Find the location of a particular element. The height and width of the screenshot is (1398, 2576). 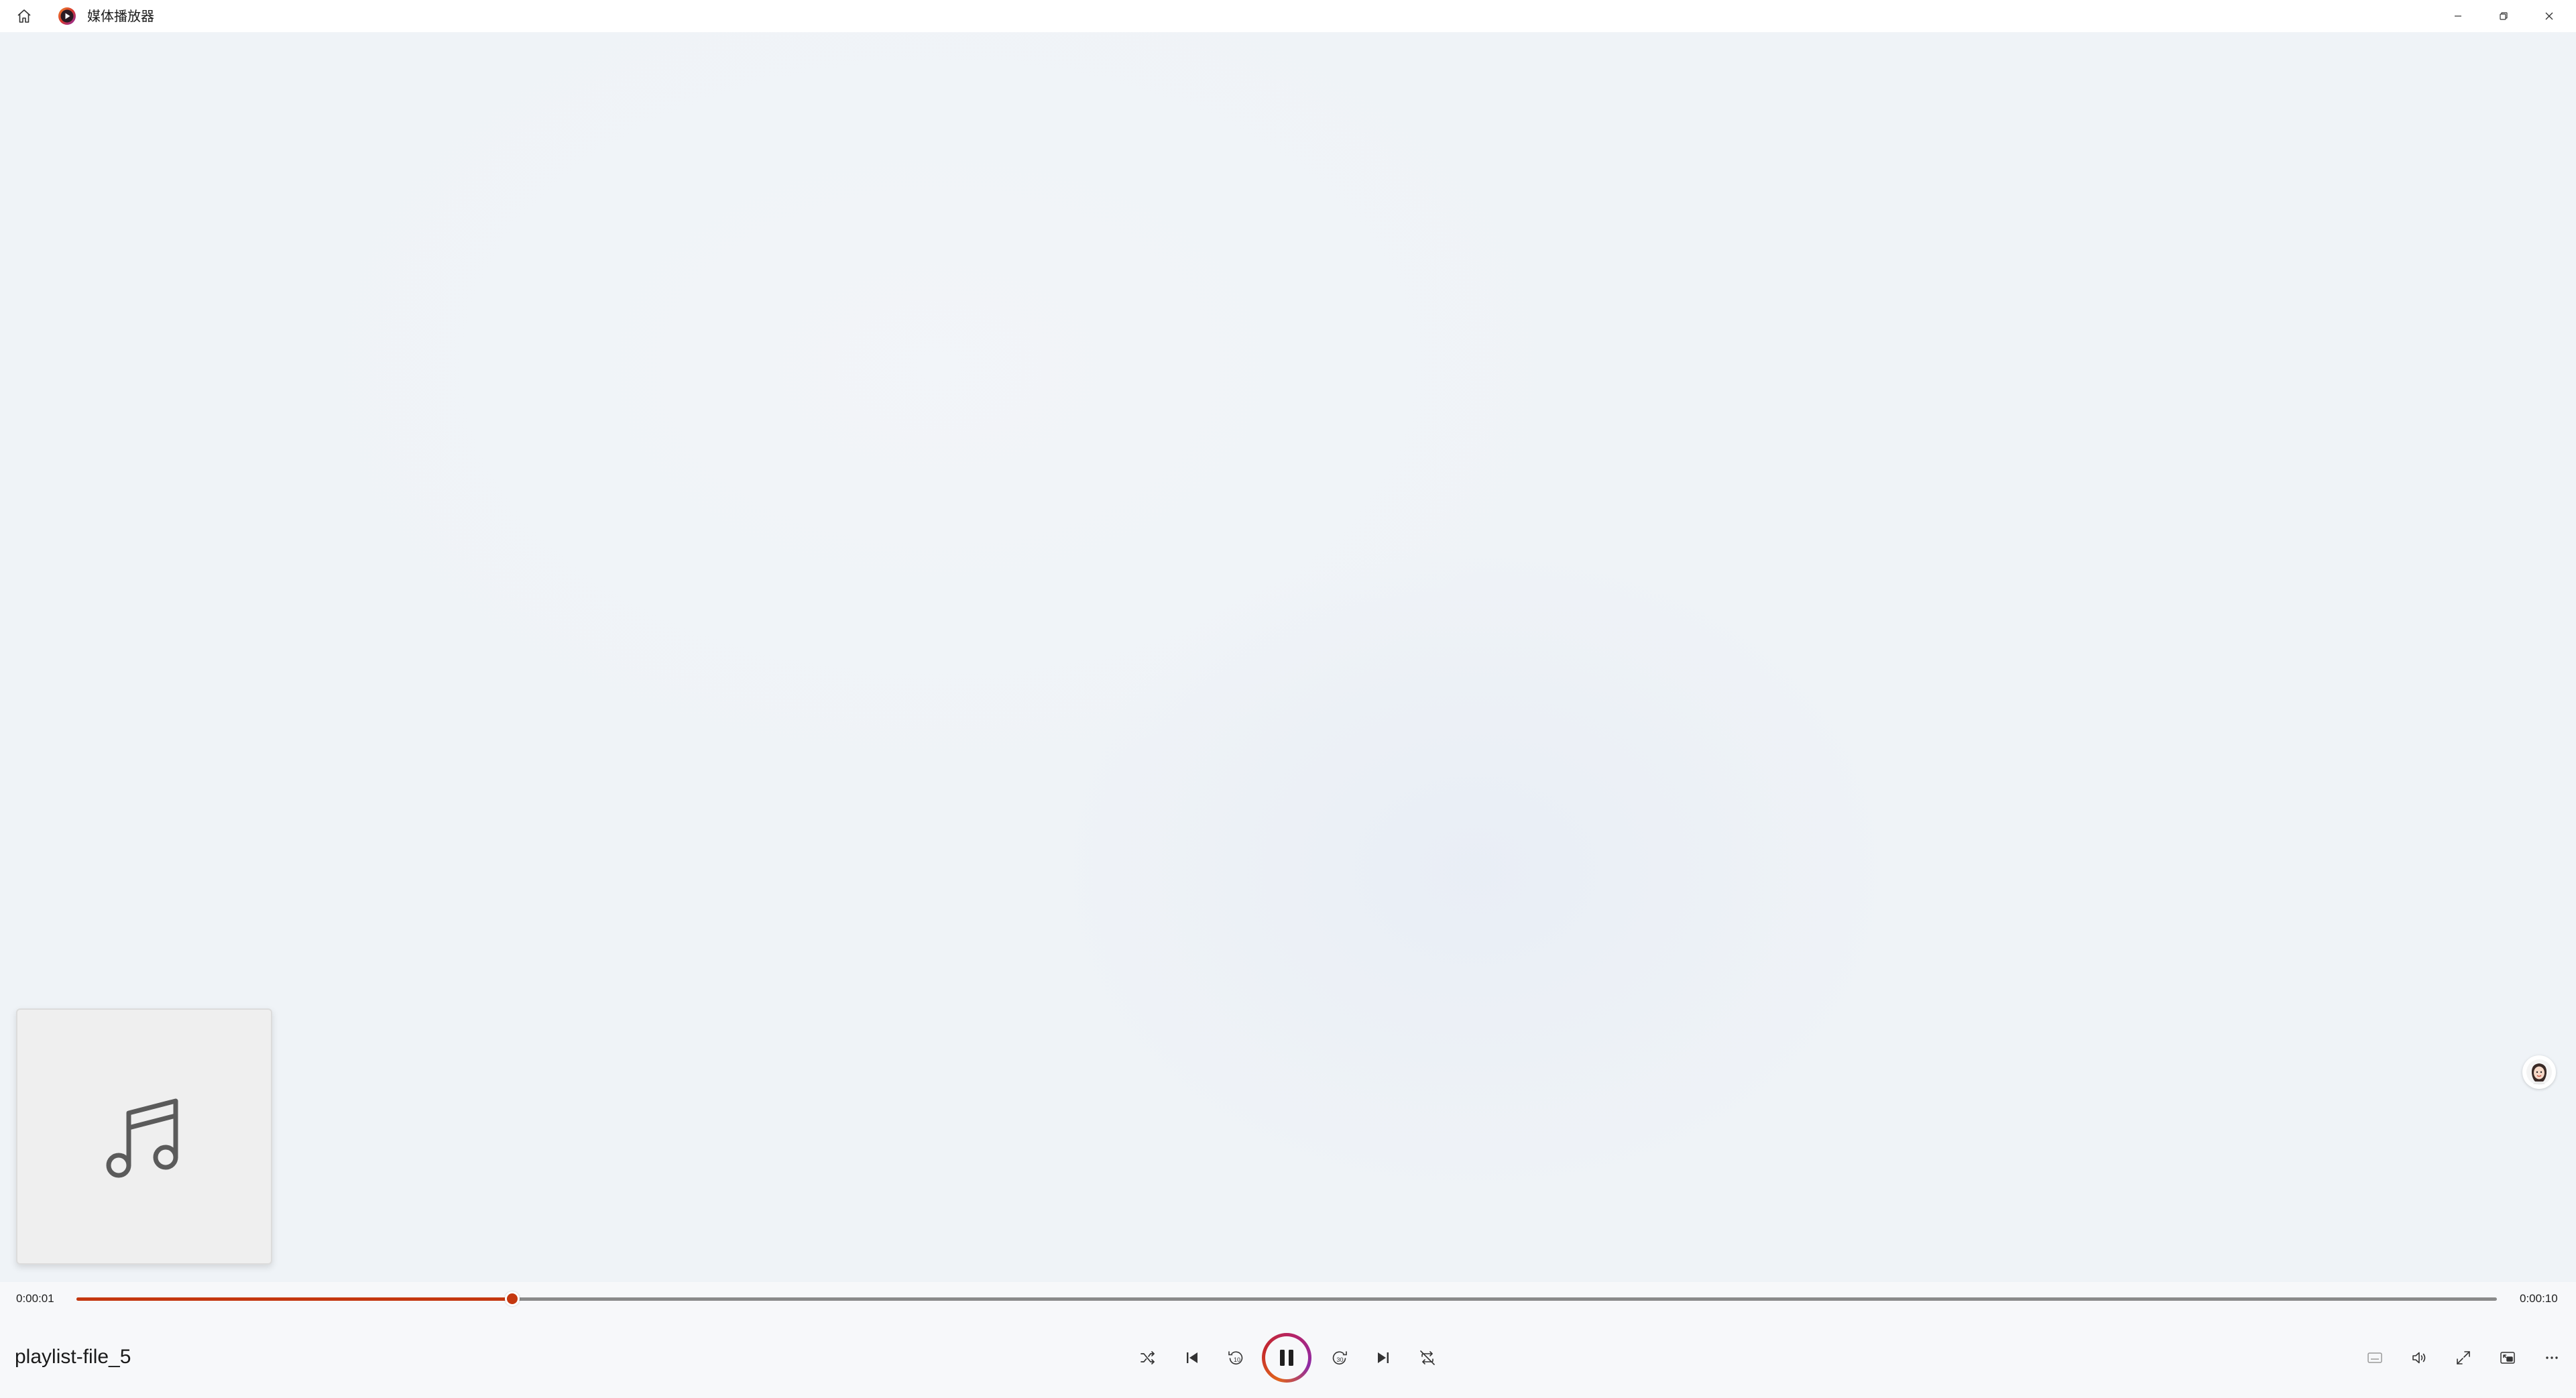

play-pause-inner is located at coordinates (1286, 1357).